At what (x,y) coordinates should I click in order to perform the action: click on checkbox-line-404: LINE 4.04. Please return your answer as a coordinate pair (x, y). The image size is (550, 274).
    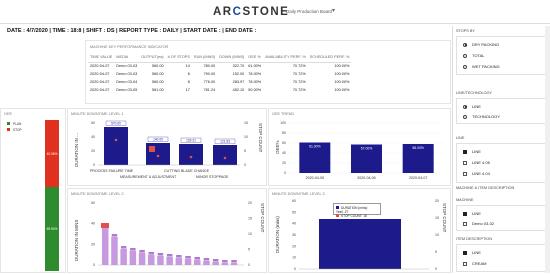
    Looking at the image, I should click on (476, 173).